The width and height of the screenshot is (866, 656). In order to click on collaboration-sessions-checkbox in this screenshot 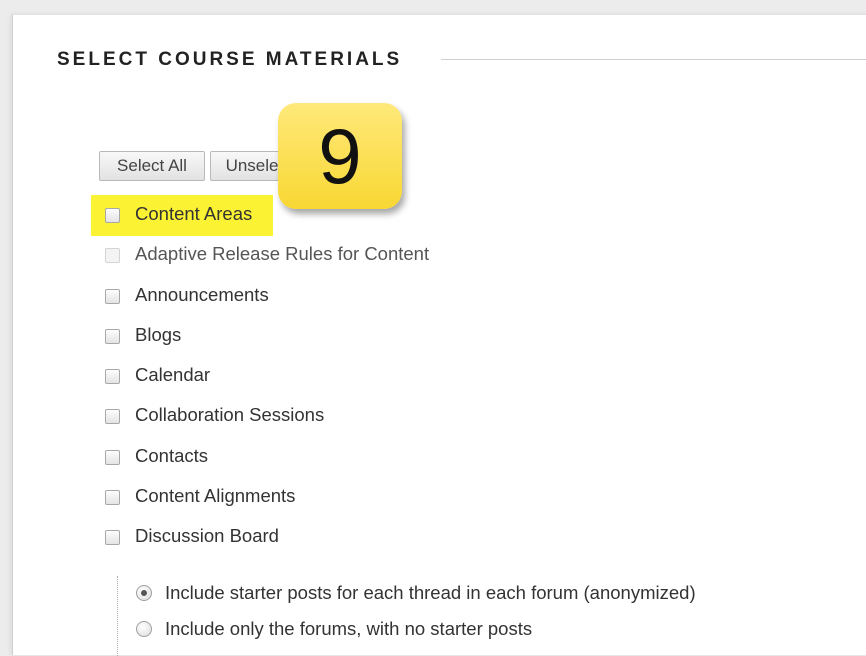, I will do `click(112, 417)`.